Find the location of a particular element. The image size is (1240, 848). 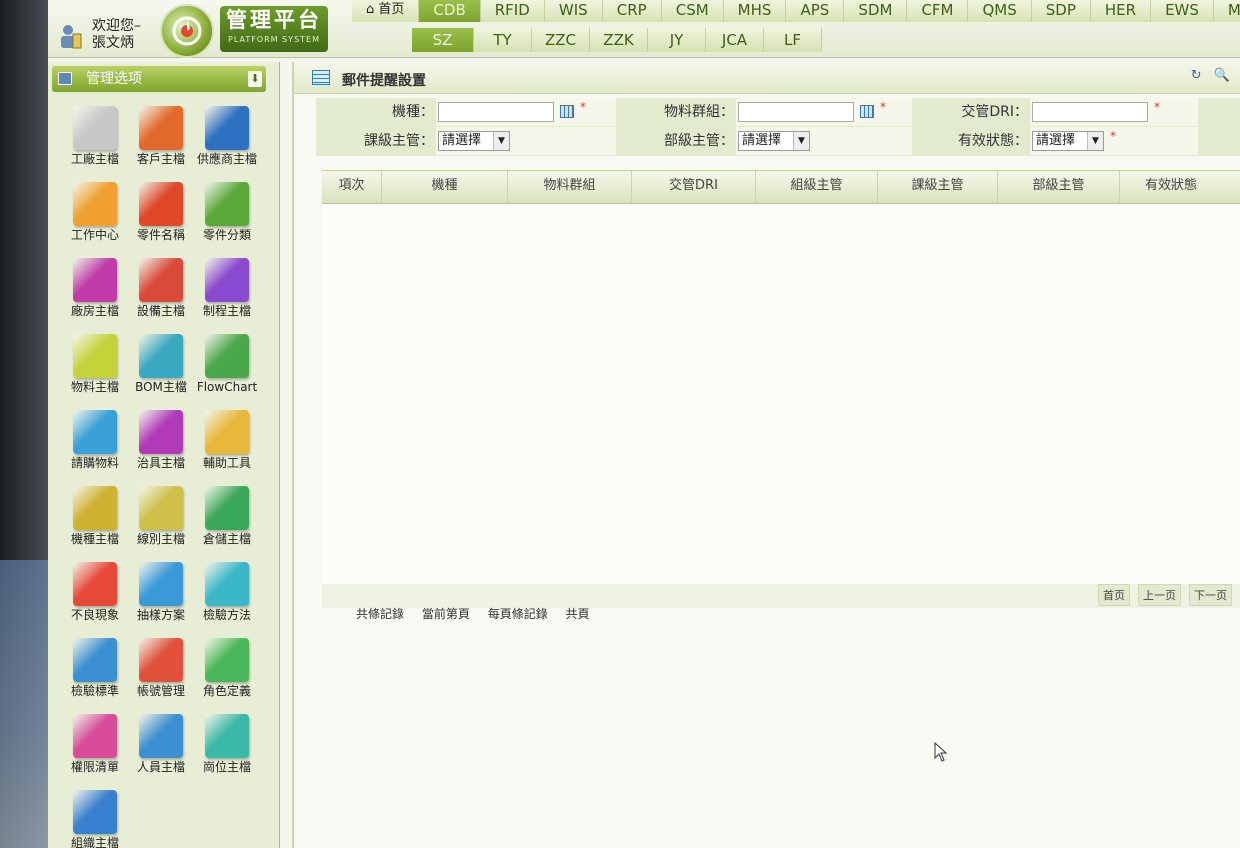

tab-mhs: MHS is located at coordinates (755, 11).